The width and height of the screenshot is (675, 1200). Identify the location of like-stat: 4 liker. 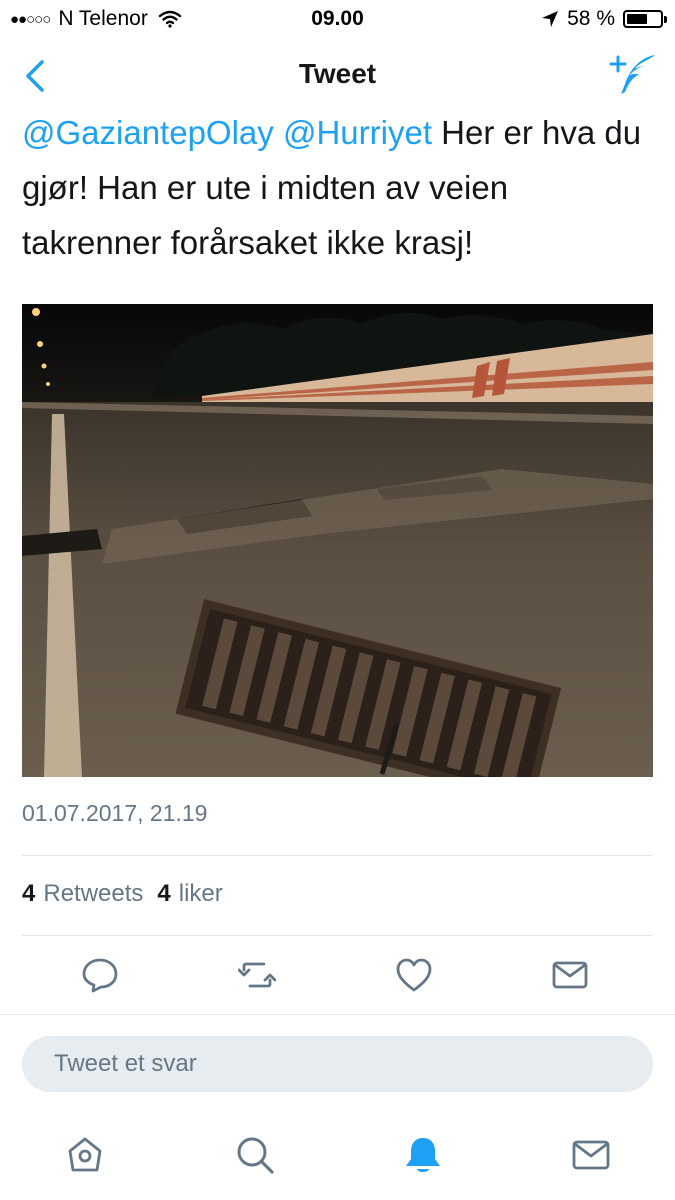
(189, 894).